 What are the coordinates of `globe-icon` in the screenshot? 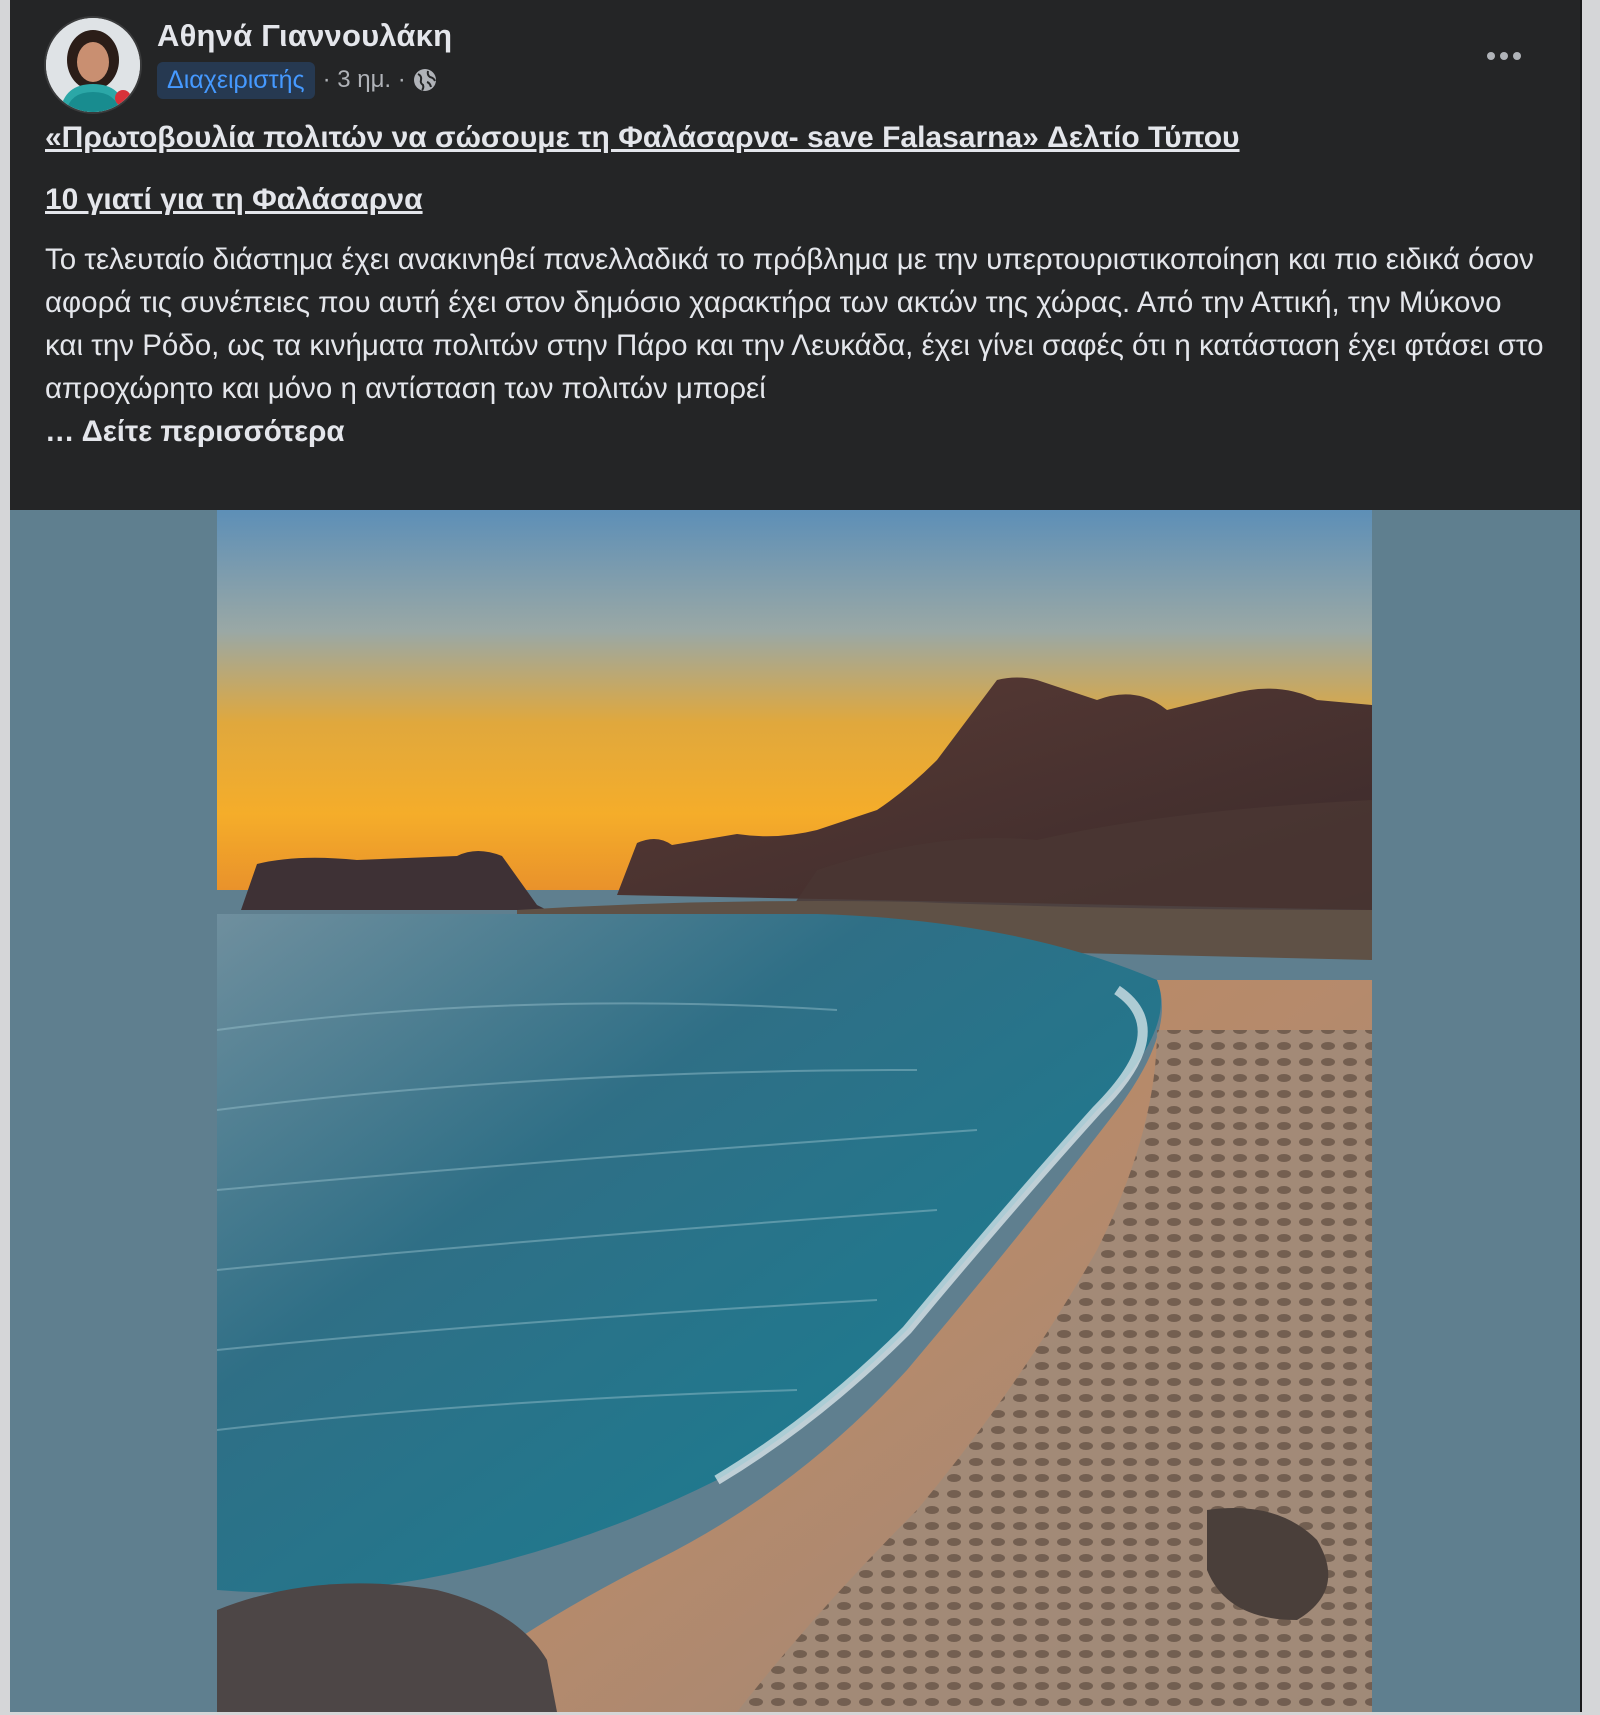 It's located at (425, 80).